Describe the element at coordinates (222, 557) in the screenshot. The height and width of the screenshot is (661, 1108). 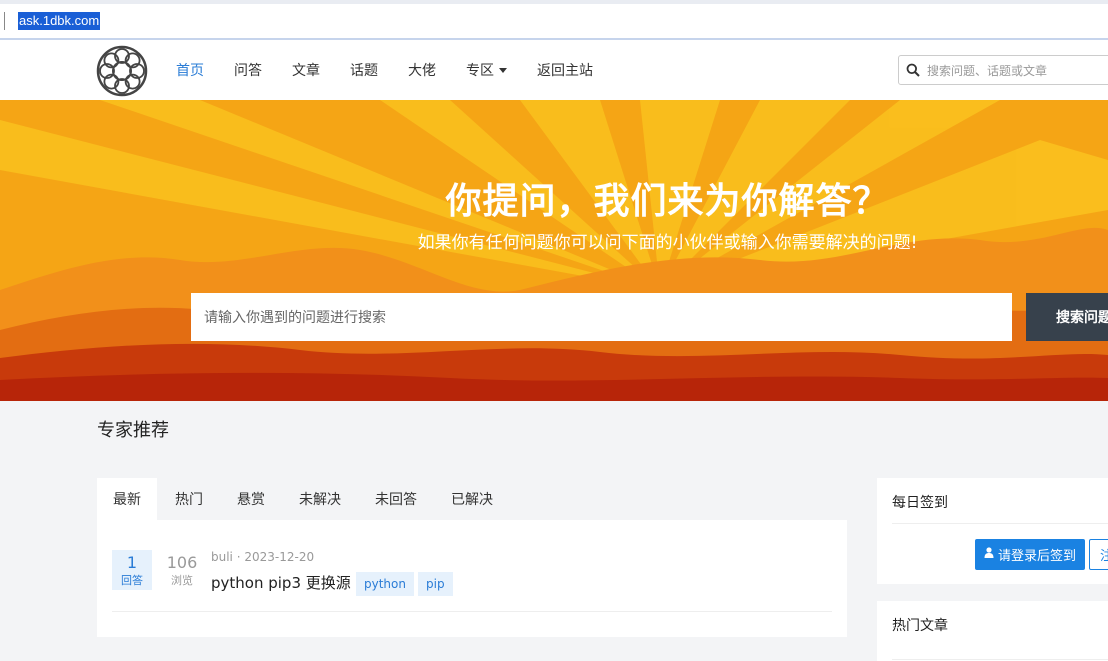
I see `question-author: buli` at that location.